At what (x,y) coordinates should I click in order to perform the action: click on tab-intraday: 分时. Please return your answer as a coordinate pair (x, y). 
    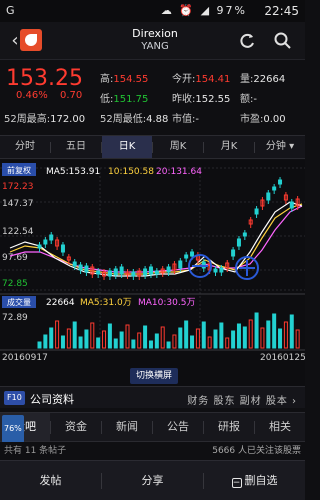
    Looking at the image, I should click on (25, 147).